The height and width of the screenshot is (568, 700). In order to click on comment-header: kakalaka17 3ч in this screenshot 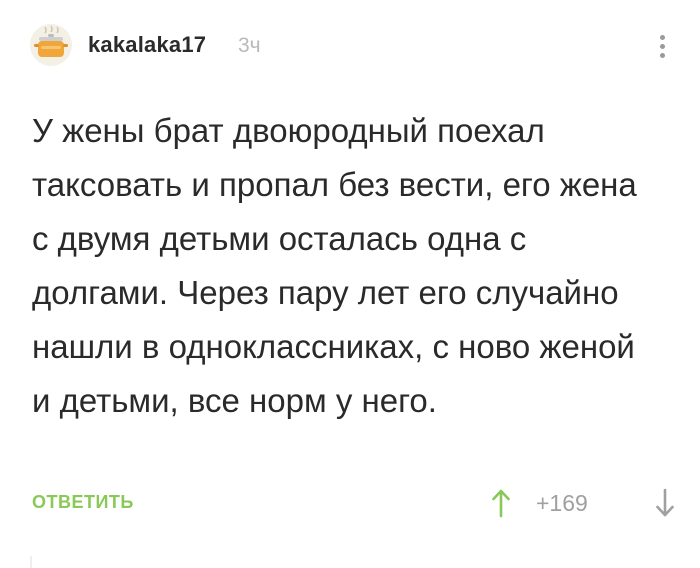, I will do `click(355, 46)`.